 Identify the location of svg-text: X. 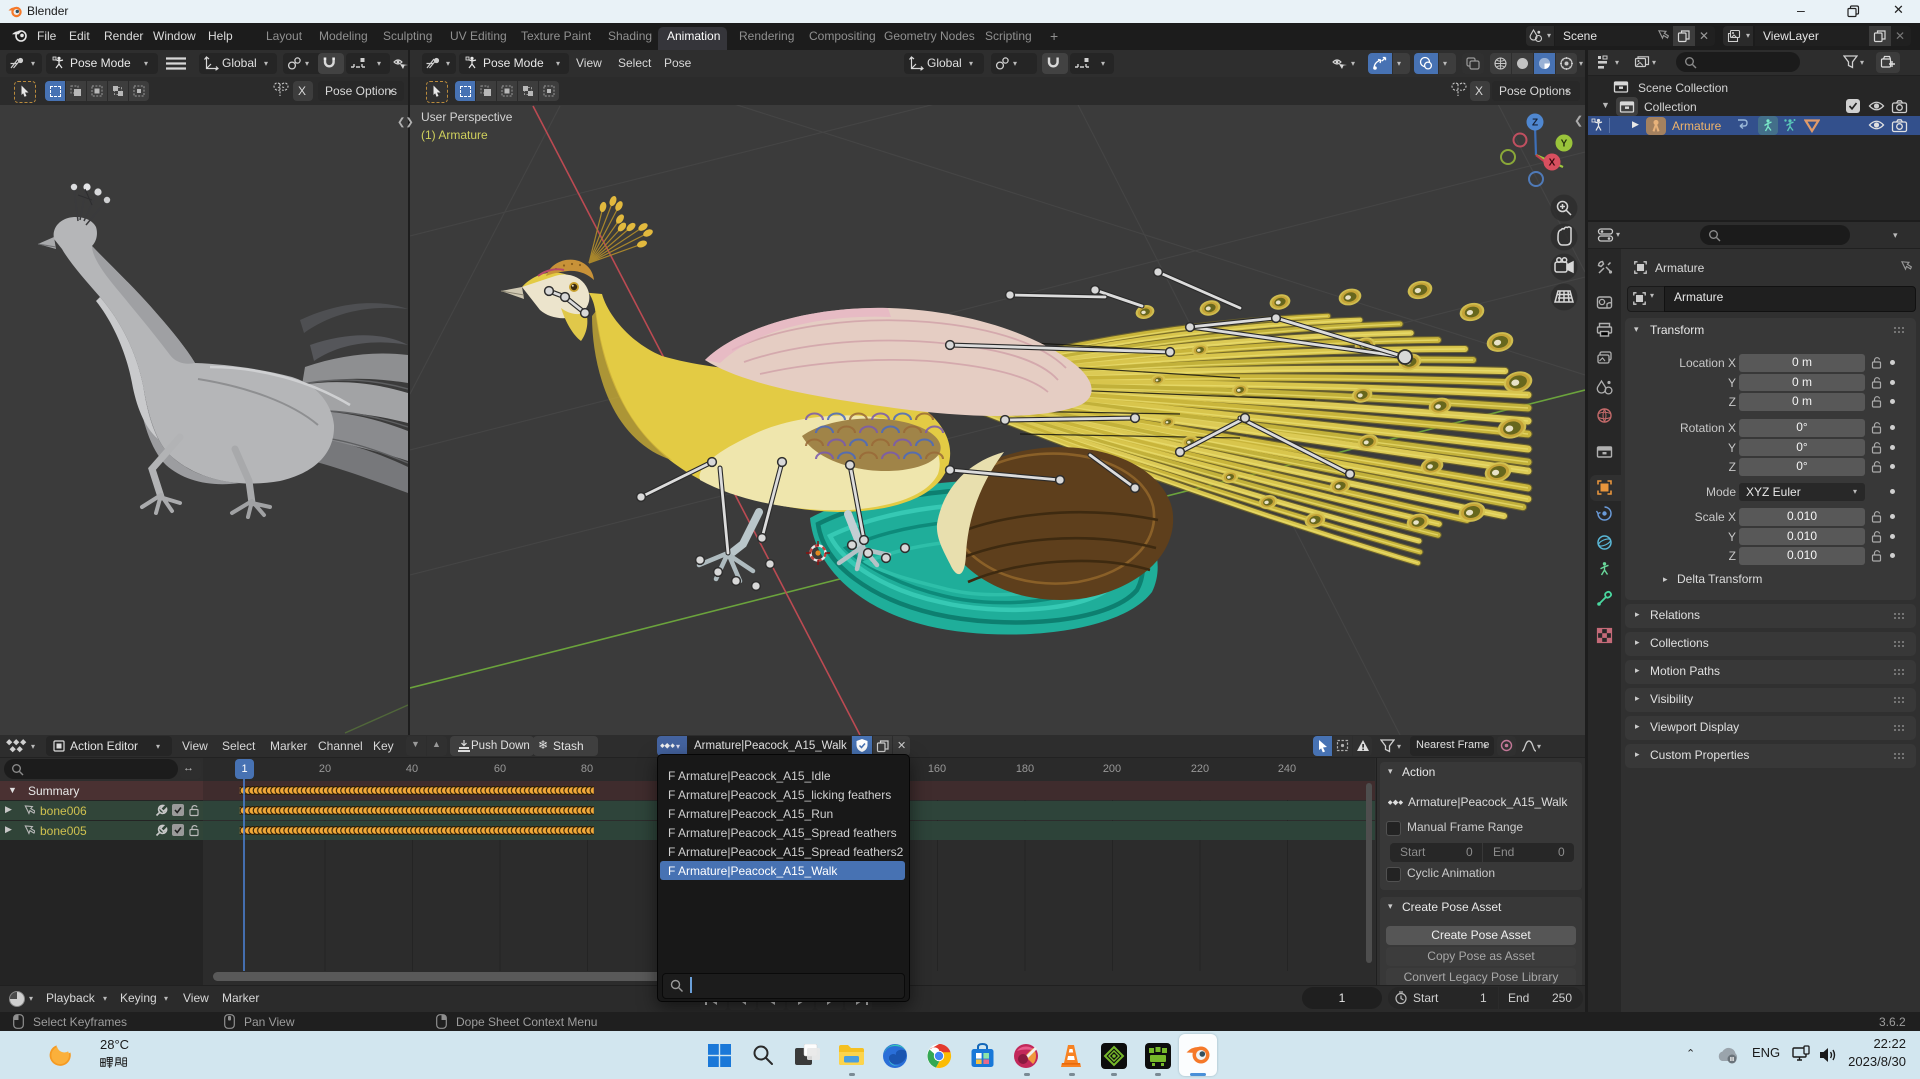
(1552, 163).